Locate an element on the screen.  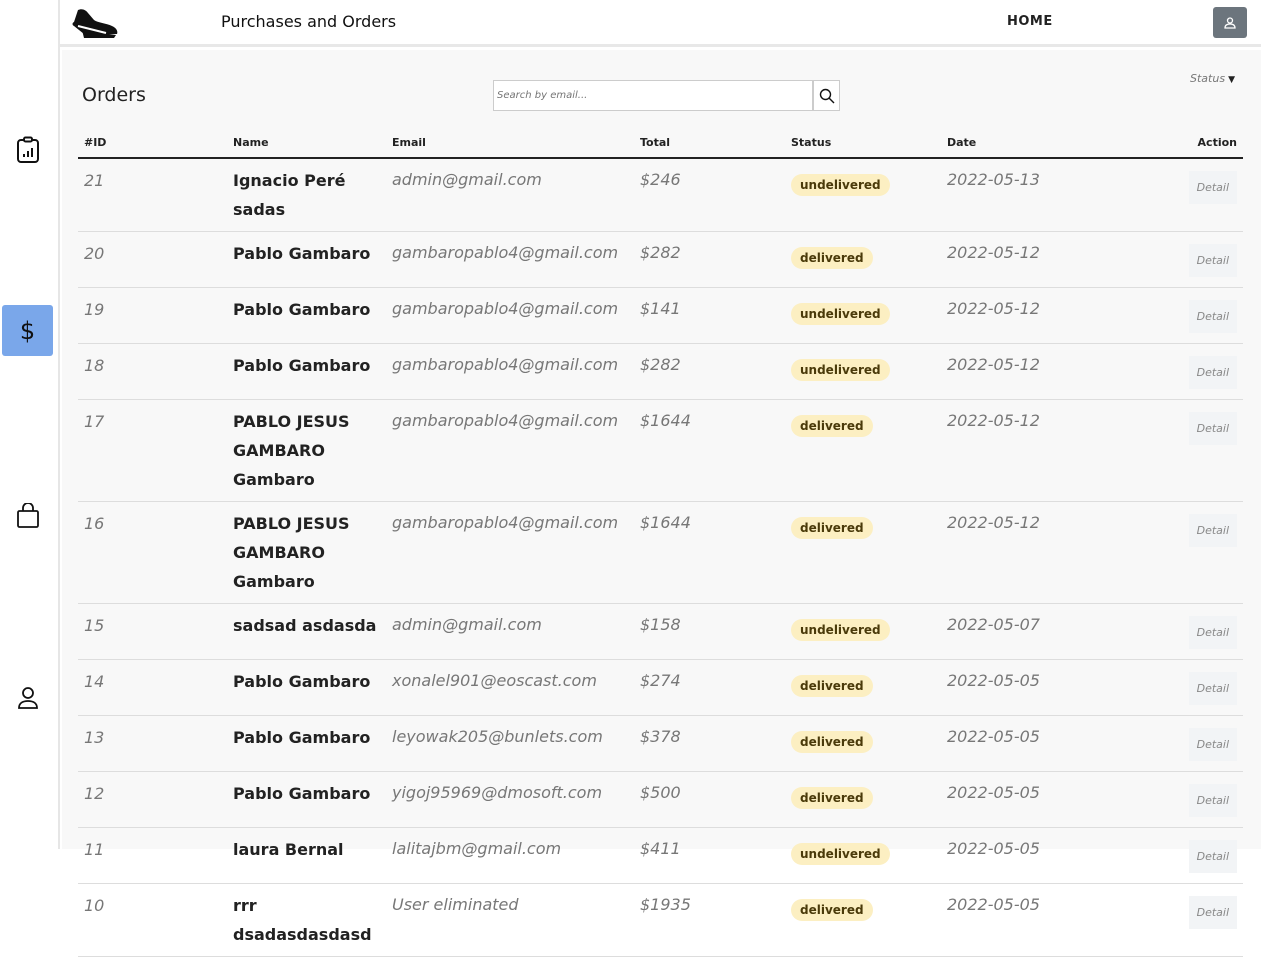
order-id: 15 is located at coordinates (152, 631).